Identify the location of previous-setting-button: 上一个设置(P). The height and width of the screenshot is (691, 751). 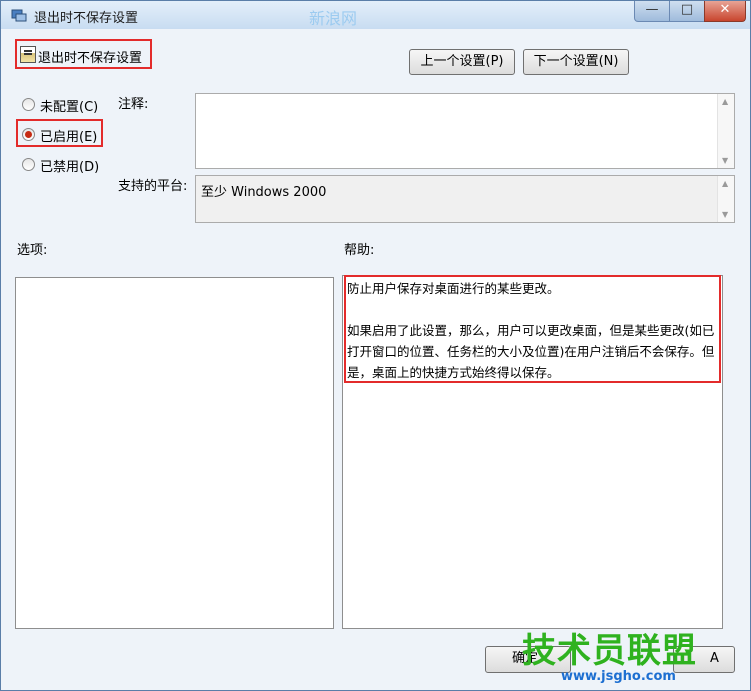
(462, 62).